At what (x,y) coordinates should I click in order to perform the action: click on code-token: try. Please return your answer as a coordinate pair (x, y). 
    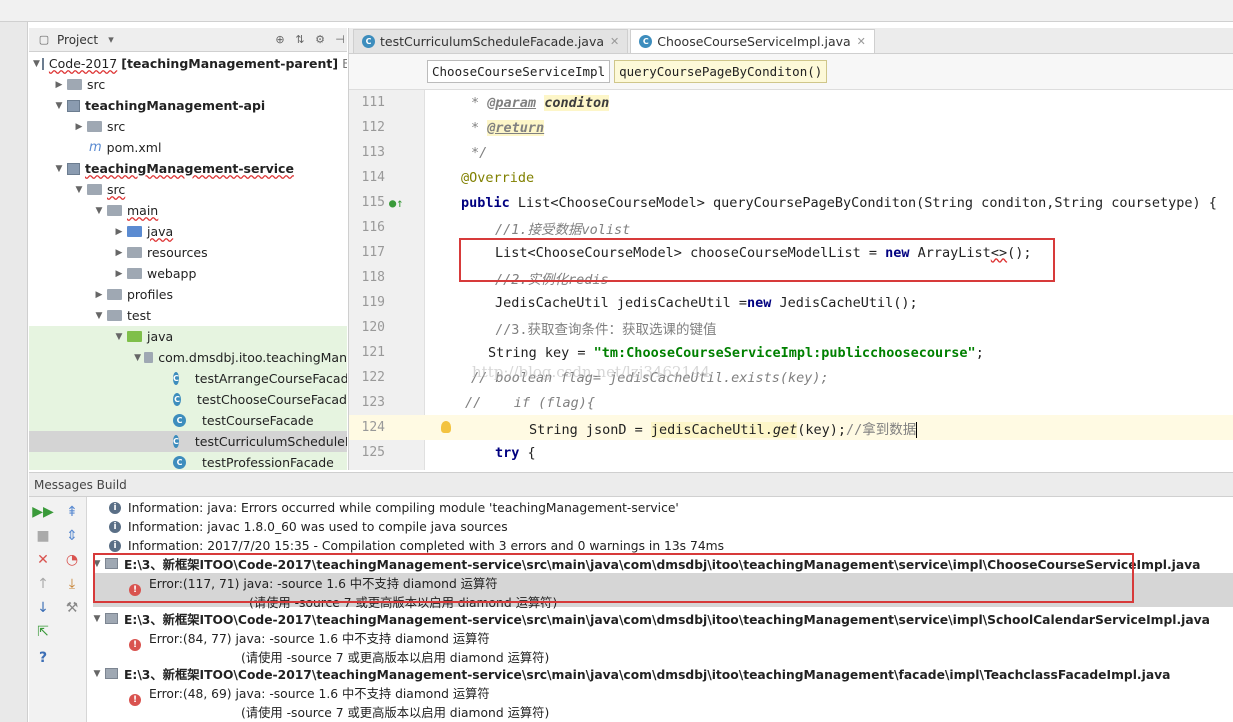
    Looking at the image, I should click on (507, 452).